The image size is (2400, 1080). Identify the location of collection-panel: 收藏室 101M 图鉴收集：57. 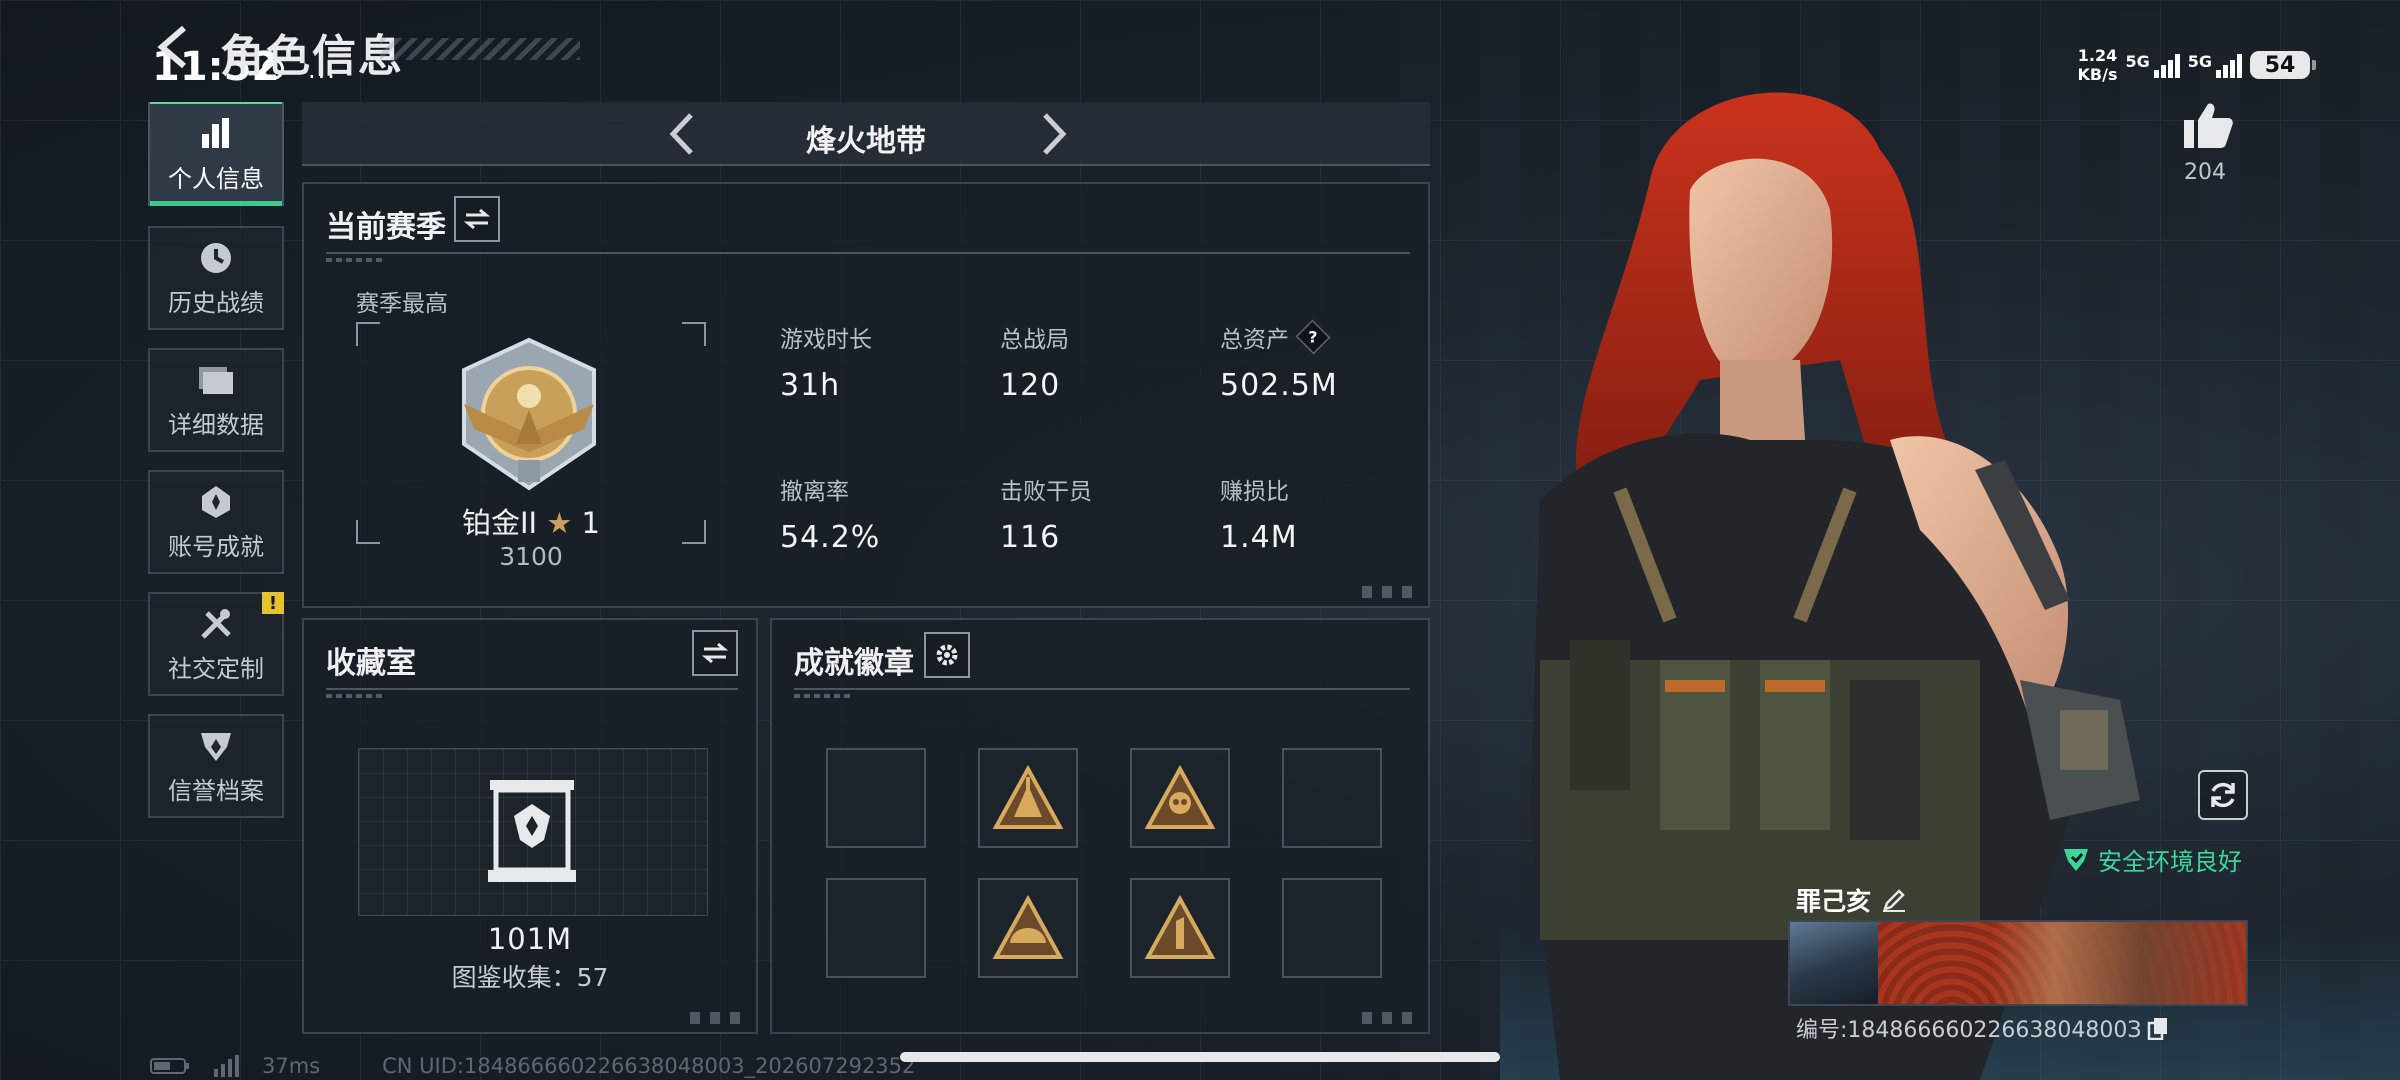
(530, 826).